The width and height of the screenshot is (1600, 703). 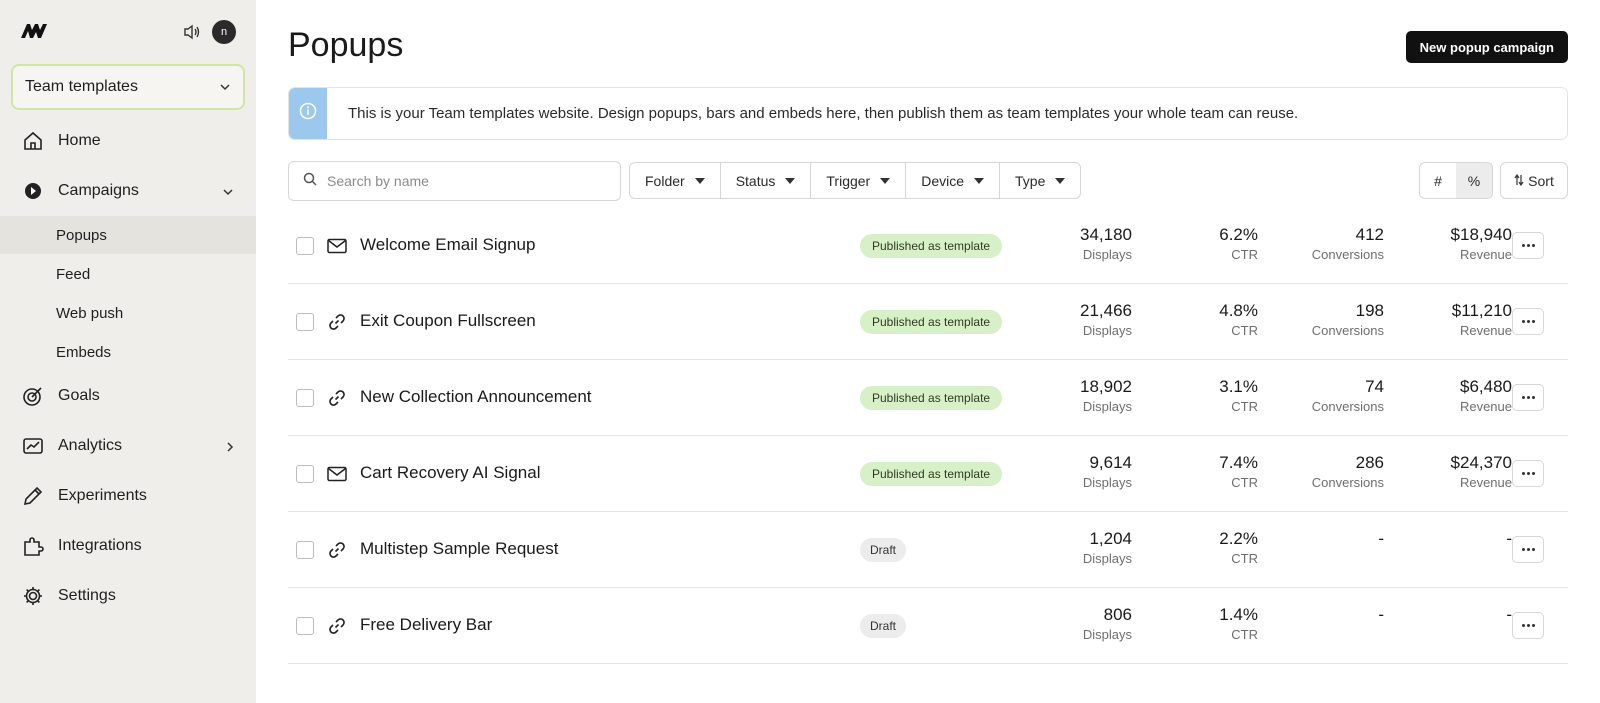 I want to click on avatar: n, so click(x=224, y=32).